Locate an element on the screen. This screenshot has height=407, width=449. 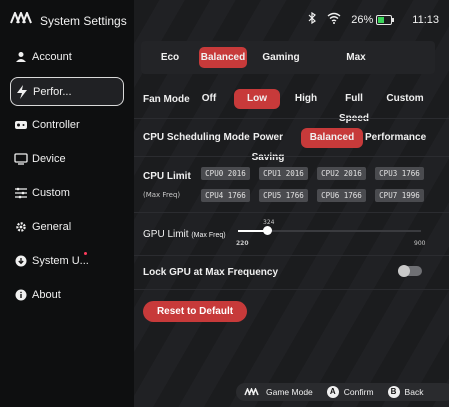
status-bar: 26% 11:13 is located at coordinates (373, 19).